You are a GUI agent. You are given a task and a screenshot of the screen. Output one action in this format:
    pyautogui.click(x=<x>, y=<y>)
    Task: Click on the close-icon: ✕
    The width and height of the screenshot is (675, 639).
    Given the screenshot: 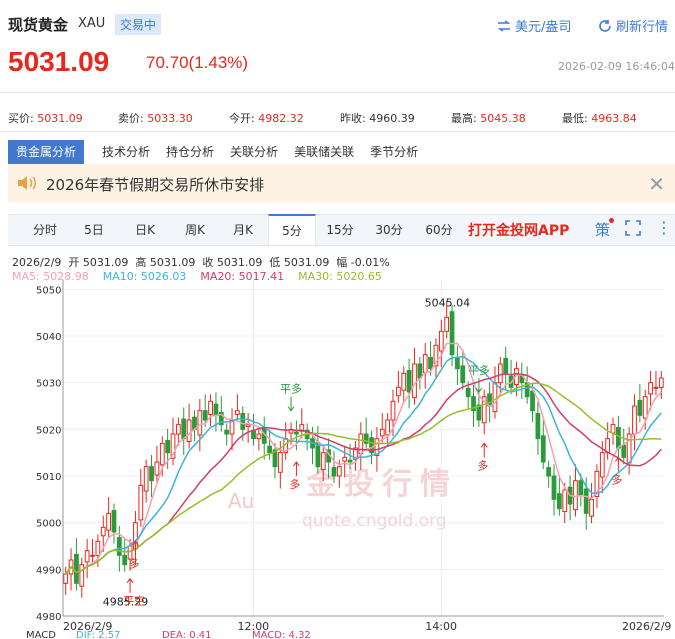 What is the action you would take?
    pyautogui.click(x=656, y=184)
    